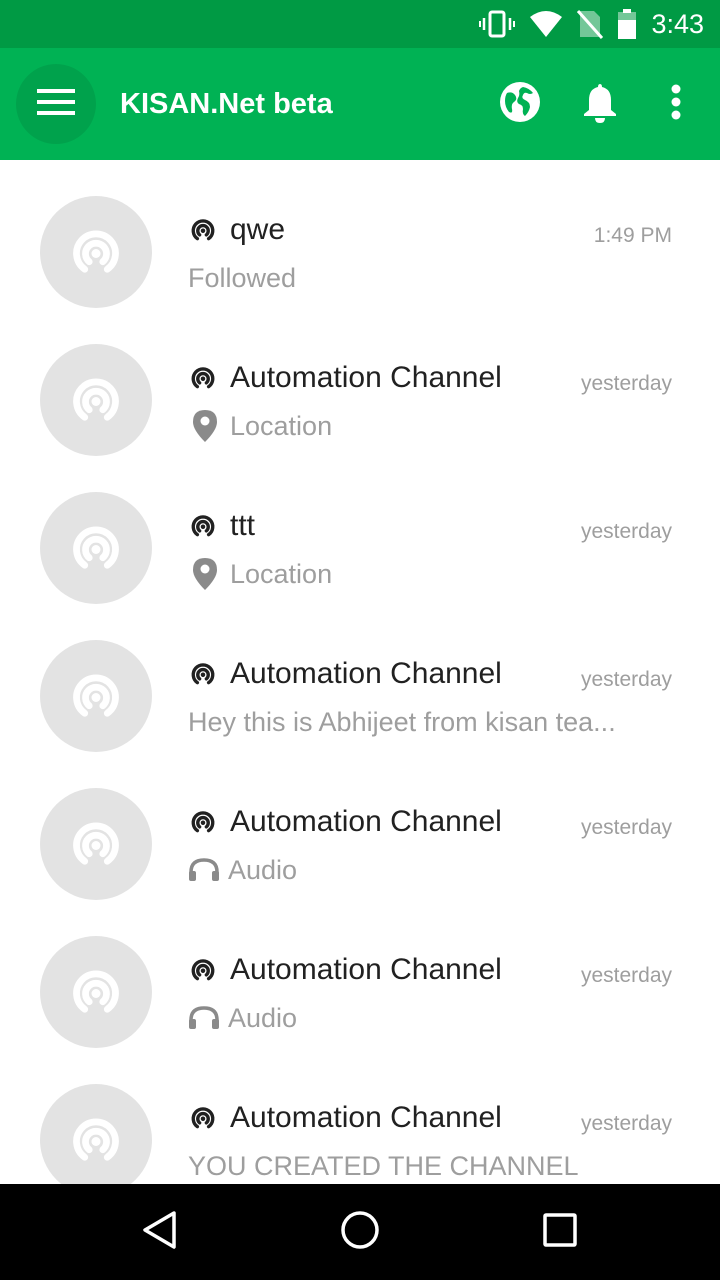  I want to click on globe-icon, so click(520, 104).